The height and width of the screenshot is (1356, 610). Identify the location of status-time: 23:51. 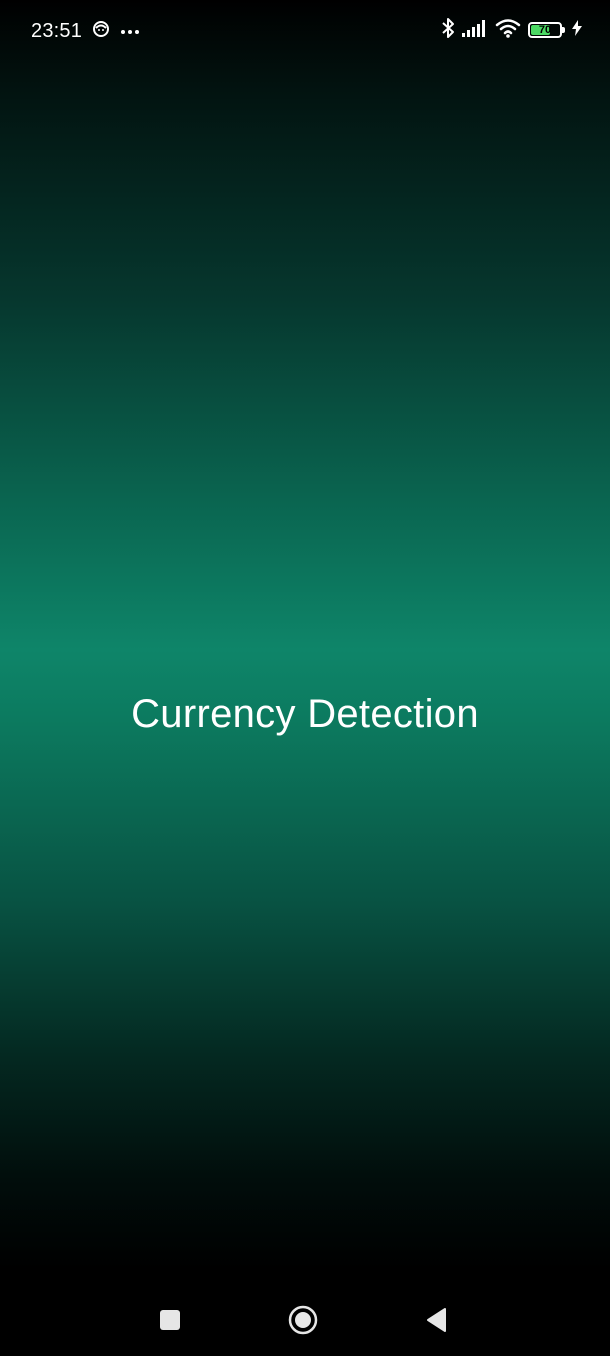
(57, 31).